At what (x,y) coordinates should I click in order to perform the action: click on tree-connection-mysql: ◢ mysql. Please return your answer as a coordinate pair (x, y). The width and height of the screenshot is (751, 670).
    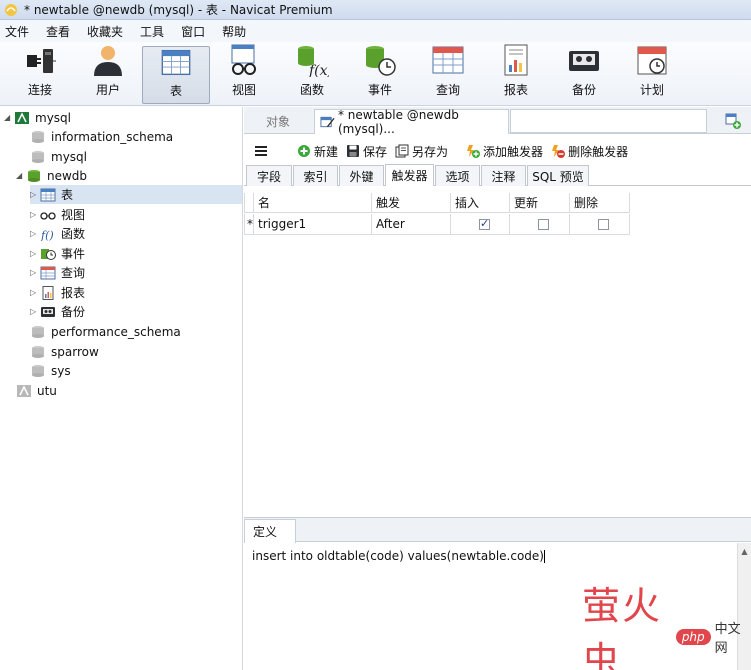
    Looking at the image, I should click on (37, 117).